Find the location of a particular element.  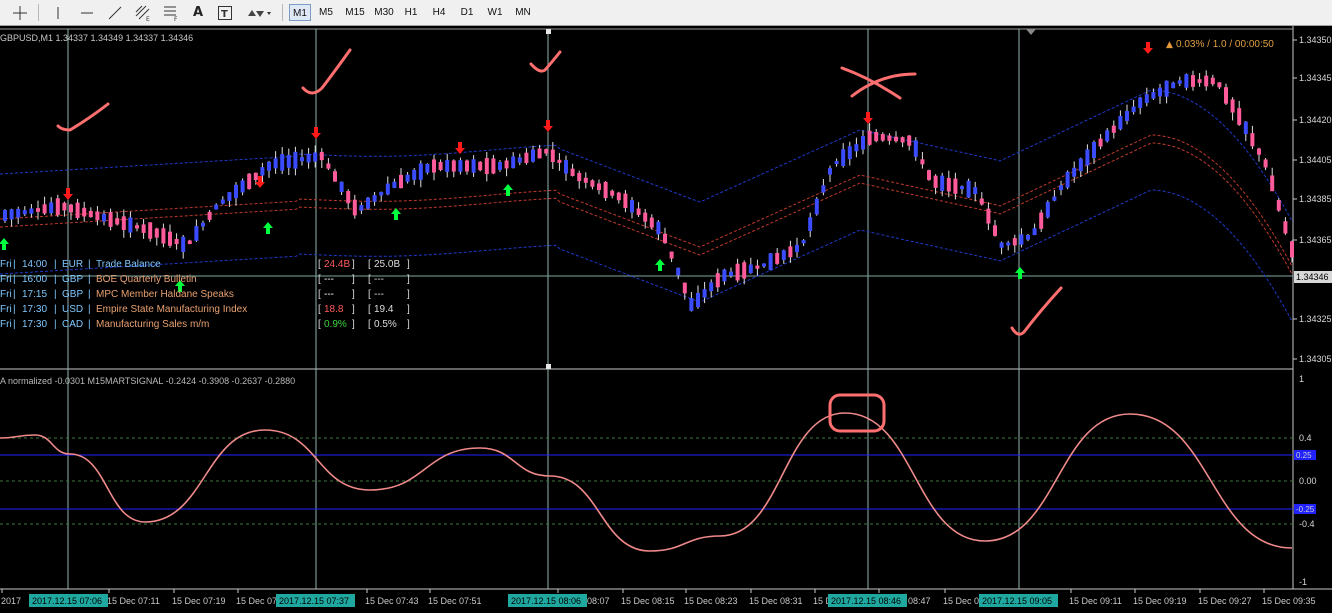

news-forecast: 25.0B is located at coordinates (387, 264).